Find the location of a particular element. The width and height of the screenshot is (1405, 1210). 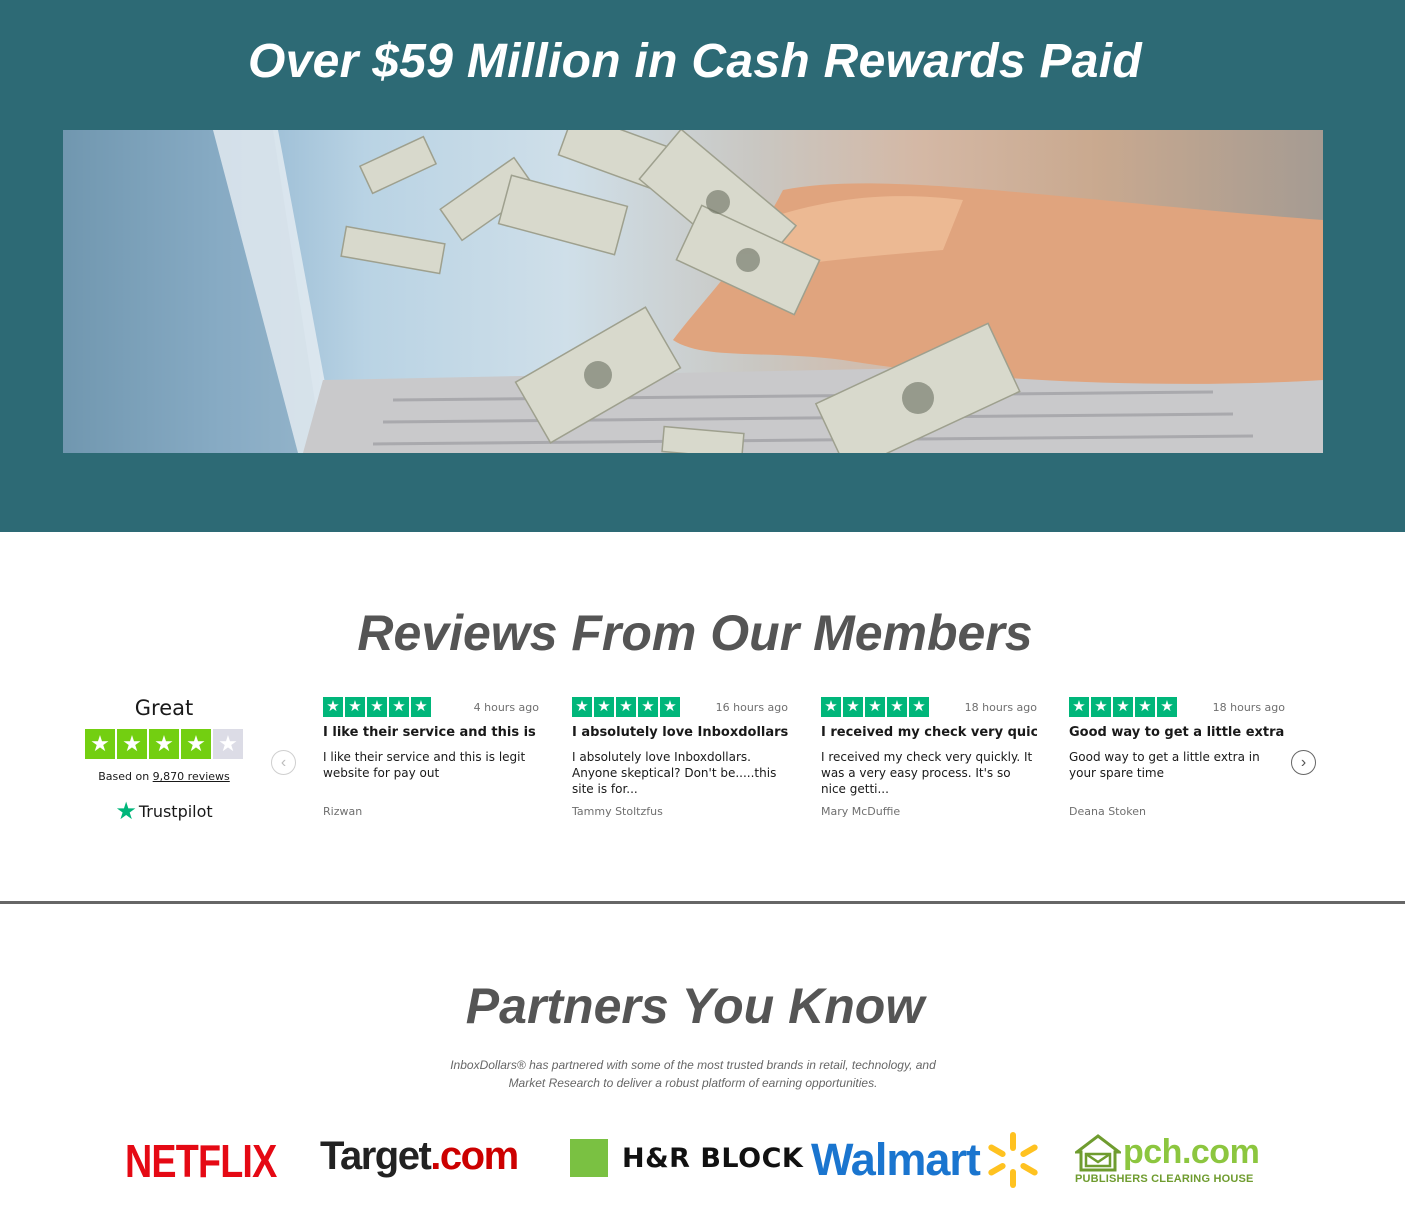

review-author: Mary McDuffie is located at coordinates (861, 811).